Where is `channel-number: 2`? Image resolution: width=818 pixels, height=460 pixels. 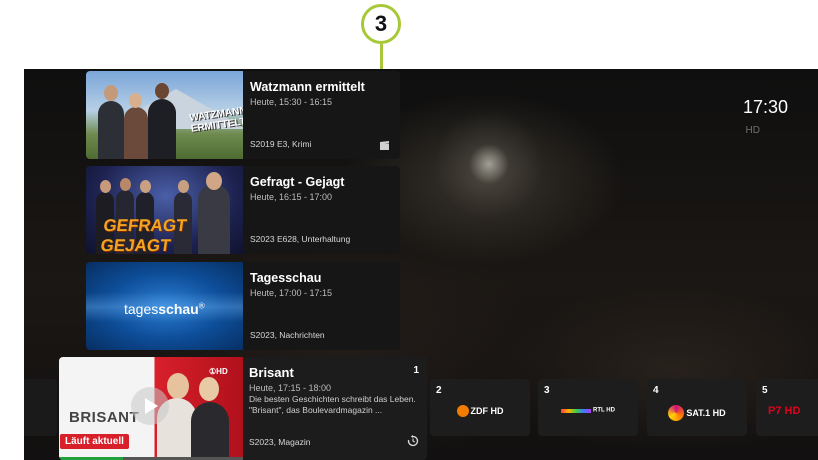
channel-number: 2 is located at coordinates (439, 390).